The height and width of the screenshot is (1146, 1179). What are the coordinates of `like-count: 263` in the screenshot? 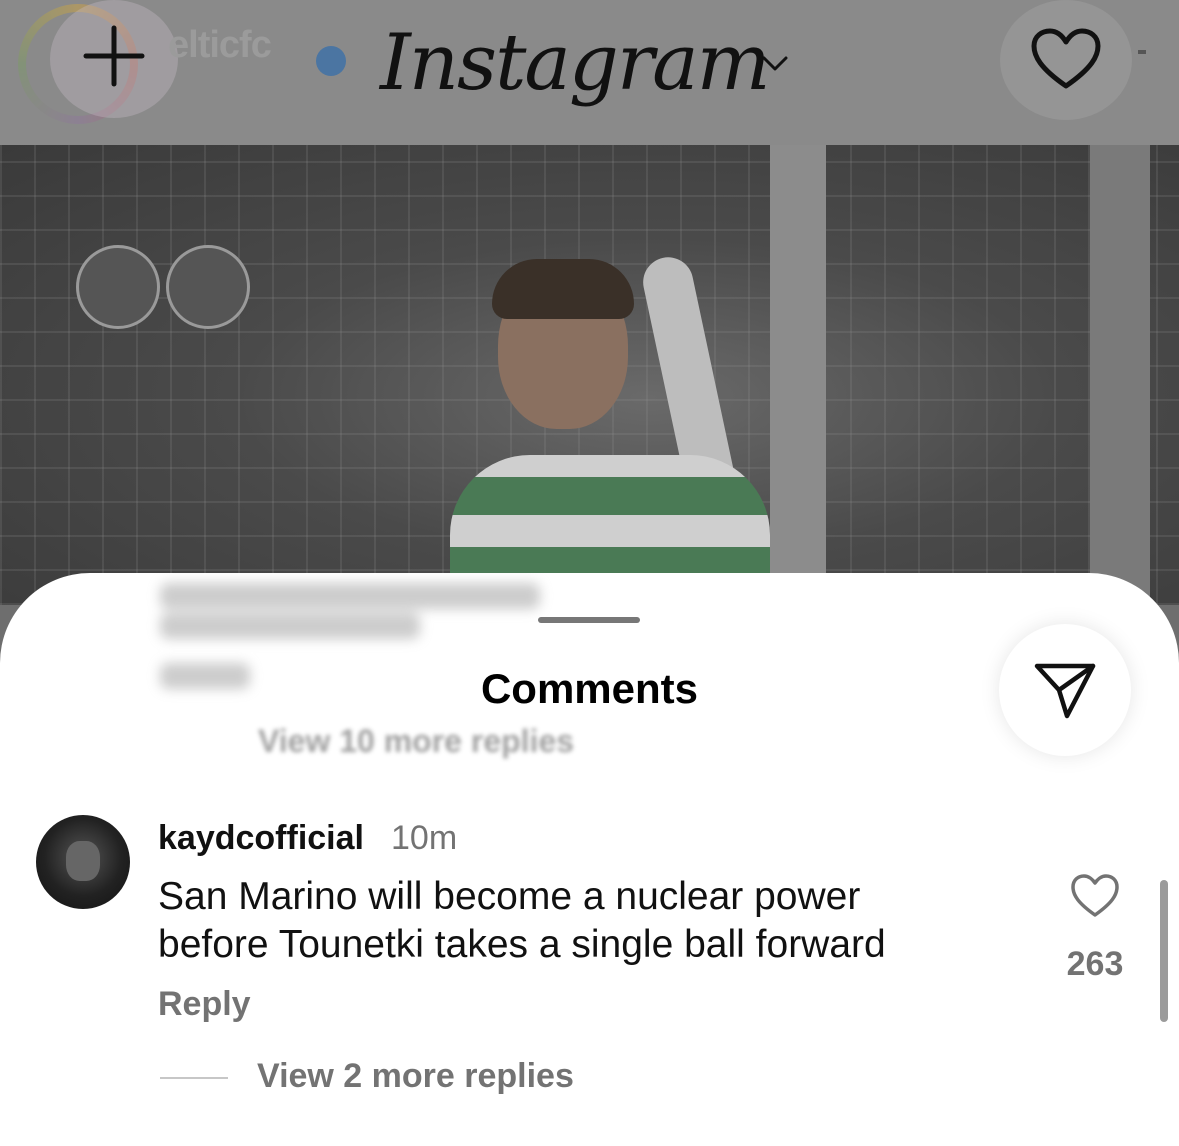 It's located at (1095, 964).